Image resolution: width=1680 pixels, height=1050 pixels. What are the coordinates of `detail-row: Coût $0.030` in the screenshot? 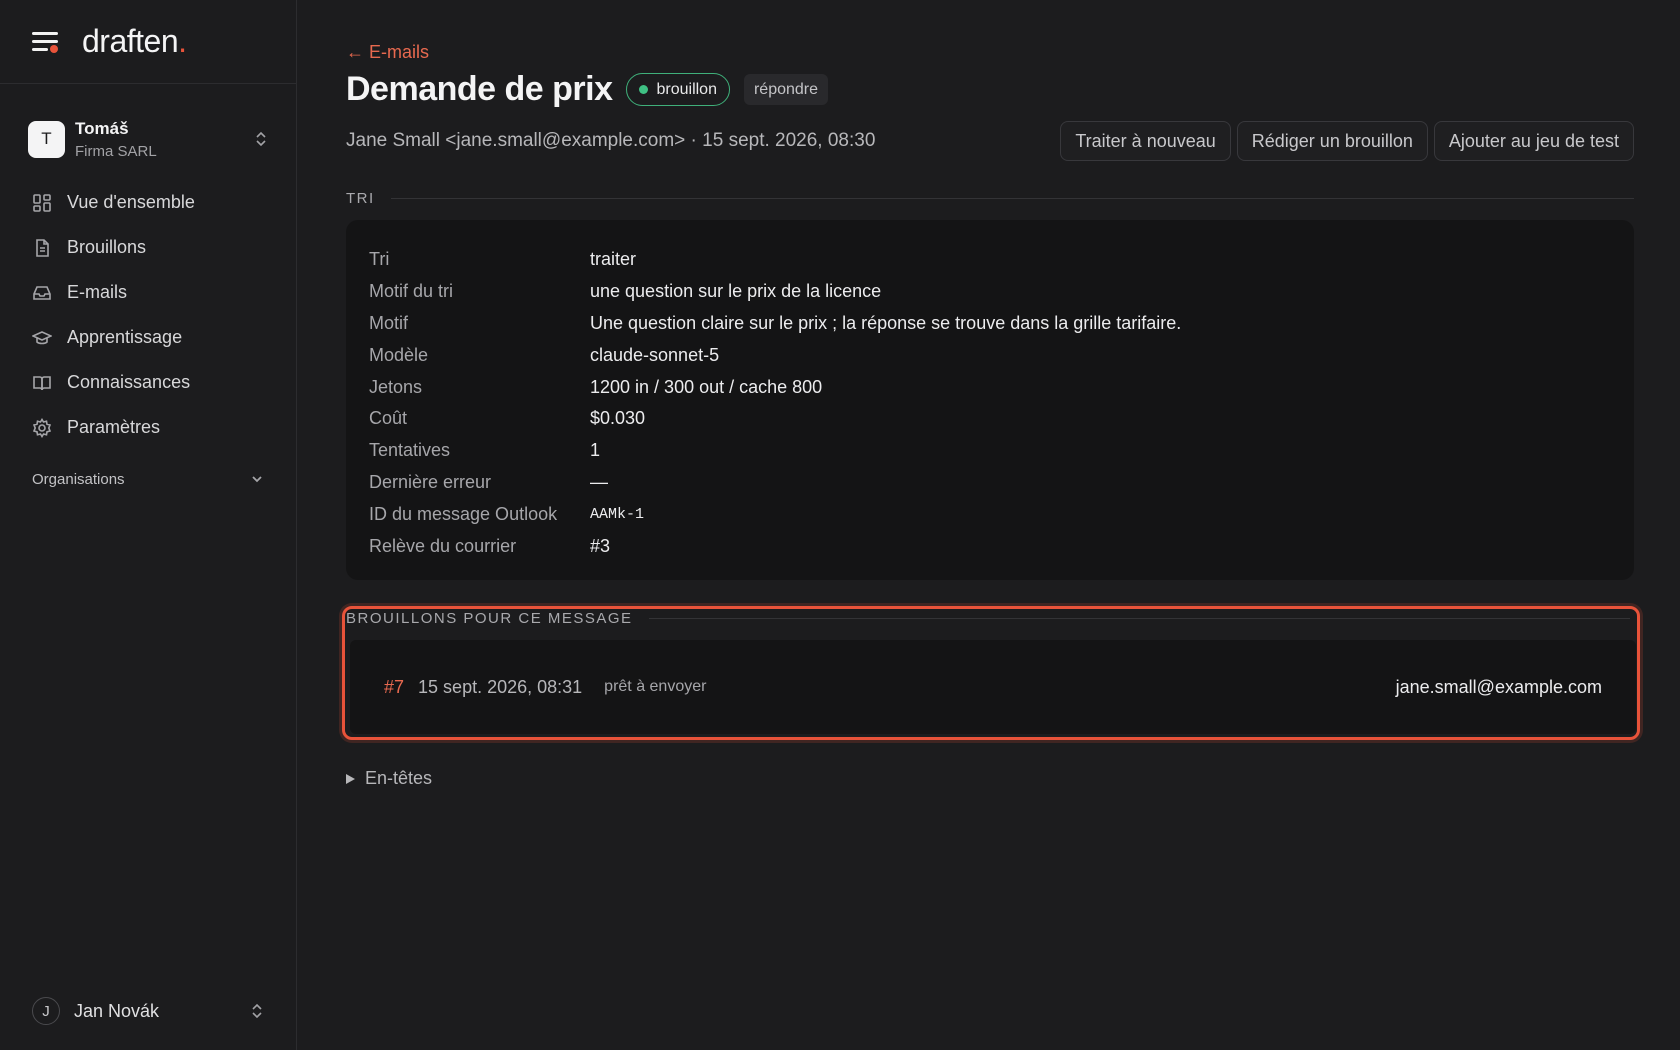 It's located at (507, 418).